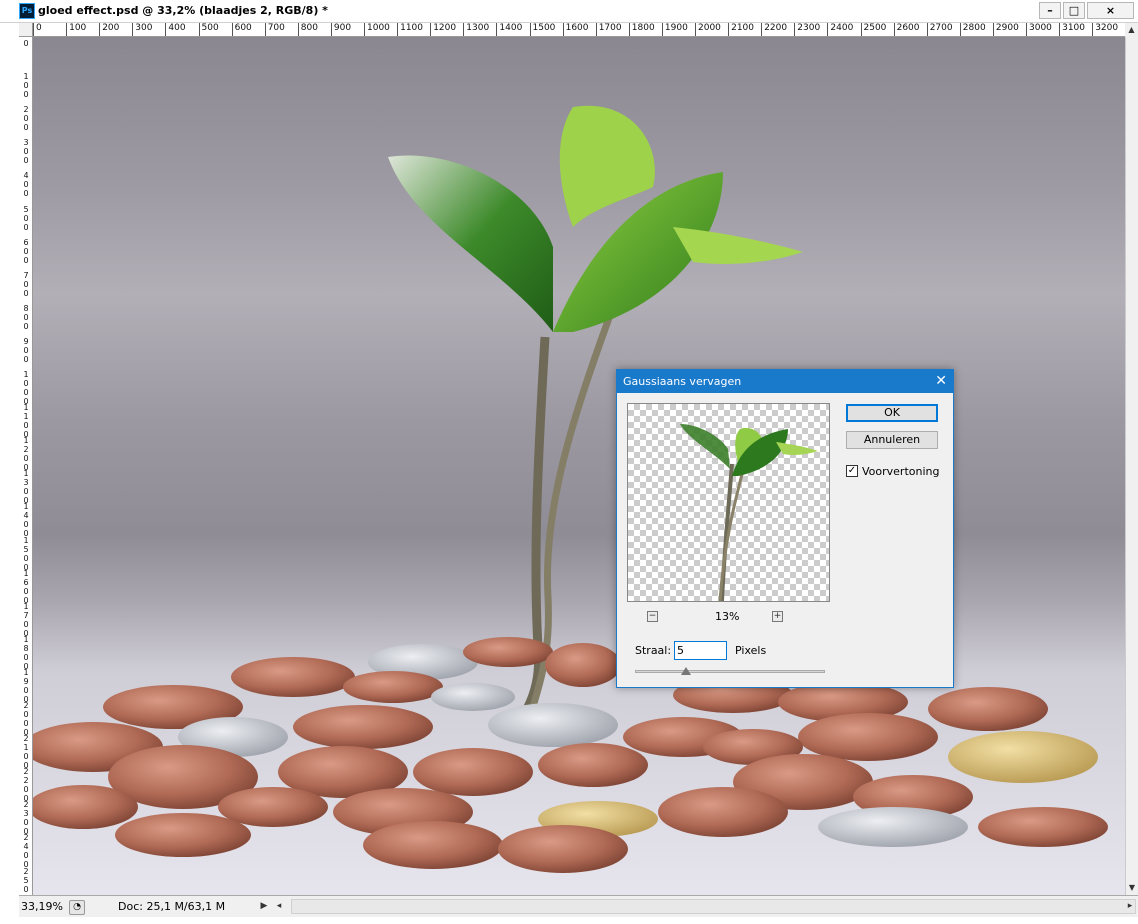 The height and width of the screenshot is (924, 1138). What do you see at coordinates (27, 11) in the screenshot?
I see `photoshop-logo-icon: Ps` at bounding box center [27, 11].